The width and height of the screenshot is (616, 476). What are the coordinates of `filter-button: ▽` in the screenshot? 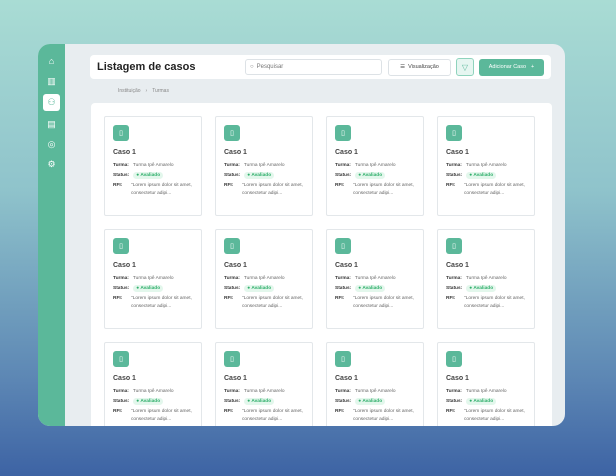 It's located at (465, 67).